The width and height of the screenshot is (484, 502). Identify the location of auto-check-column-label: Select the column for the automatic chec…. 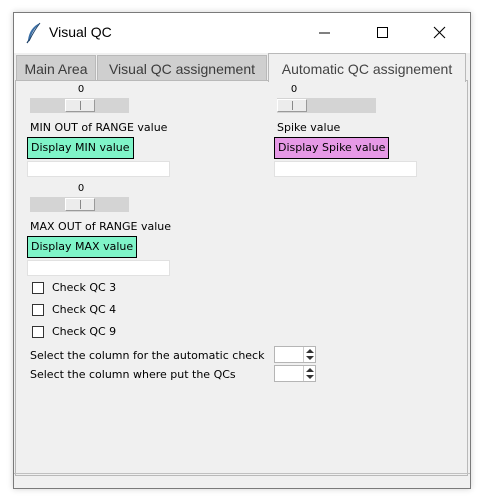
(147, 355).